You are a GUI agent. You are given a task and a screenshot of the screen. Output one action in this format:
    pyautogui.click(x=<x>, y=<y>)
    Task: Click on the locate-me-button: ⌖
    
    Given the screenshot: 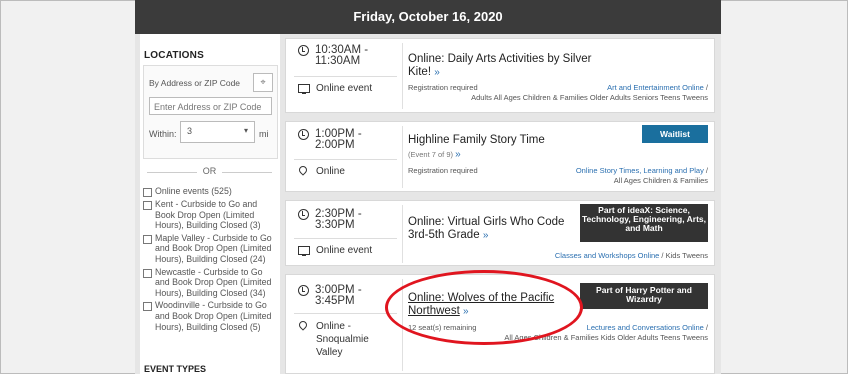 What is the action you would take?
    pyautogui.click(x=263, y=82)
    